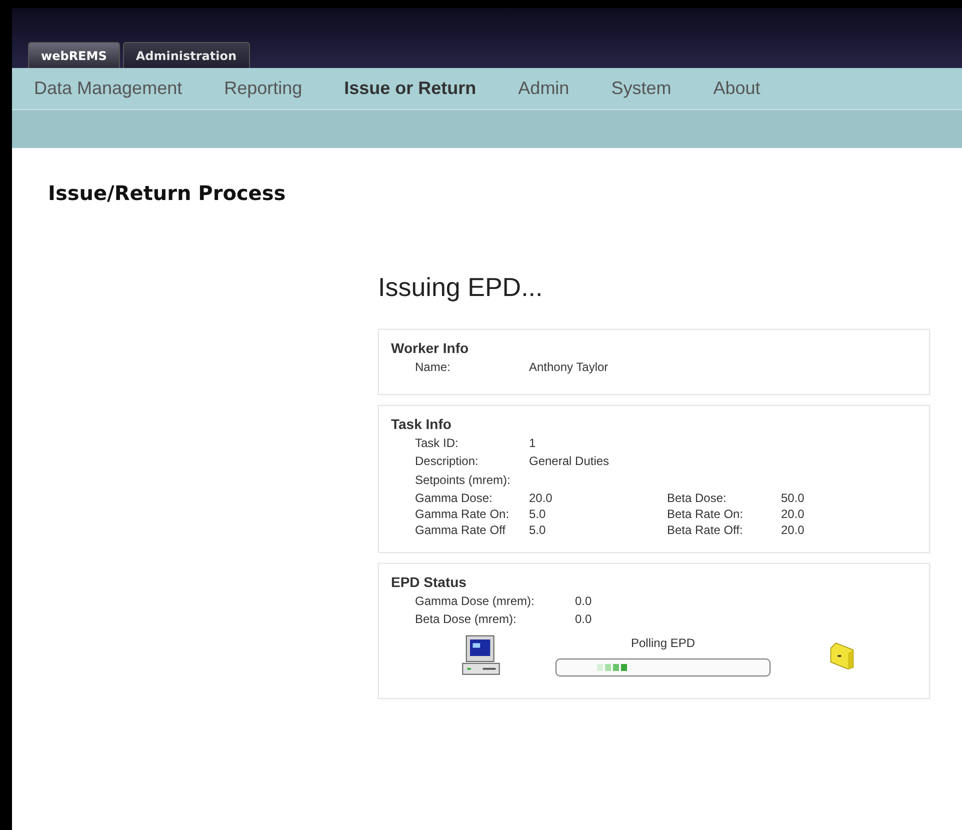 The width and height of the screenshot is (962, 830). Describe the element at coordinates (705, 514) in the screenshot. I see `field-label: Beta Rate On:` at that location.